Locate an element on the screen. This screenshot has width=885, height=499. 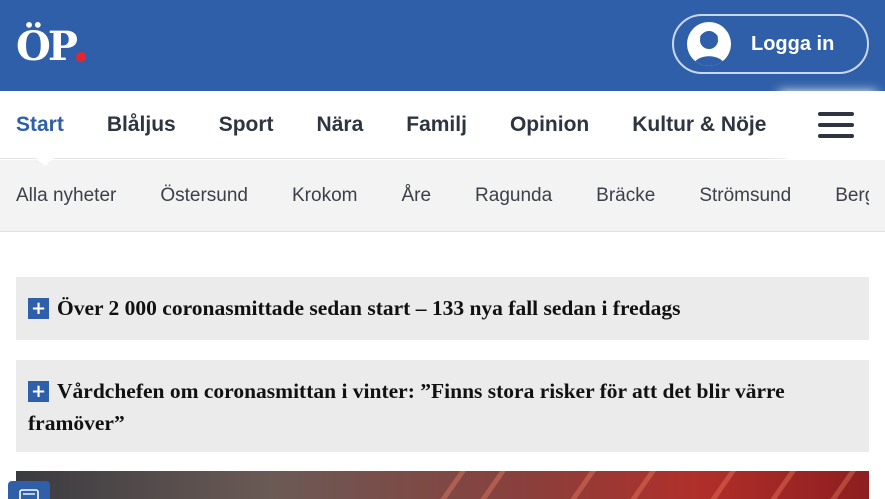
hamburger-menu-button is located at coordinates (836, 125).